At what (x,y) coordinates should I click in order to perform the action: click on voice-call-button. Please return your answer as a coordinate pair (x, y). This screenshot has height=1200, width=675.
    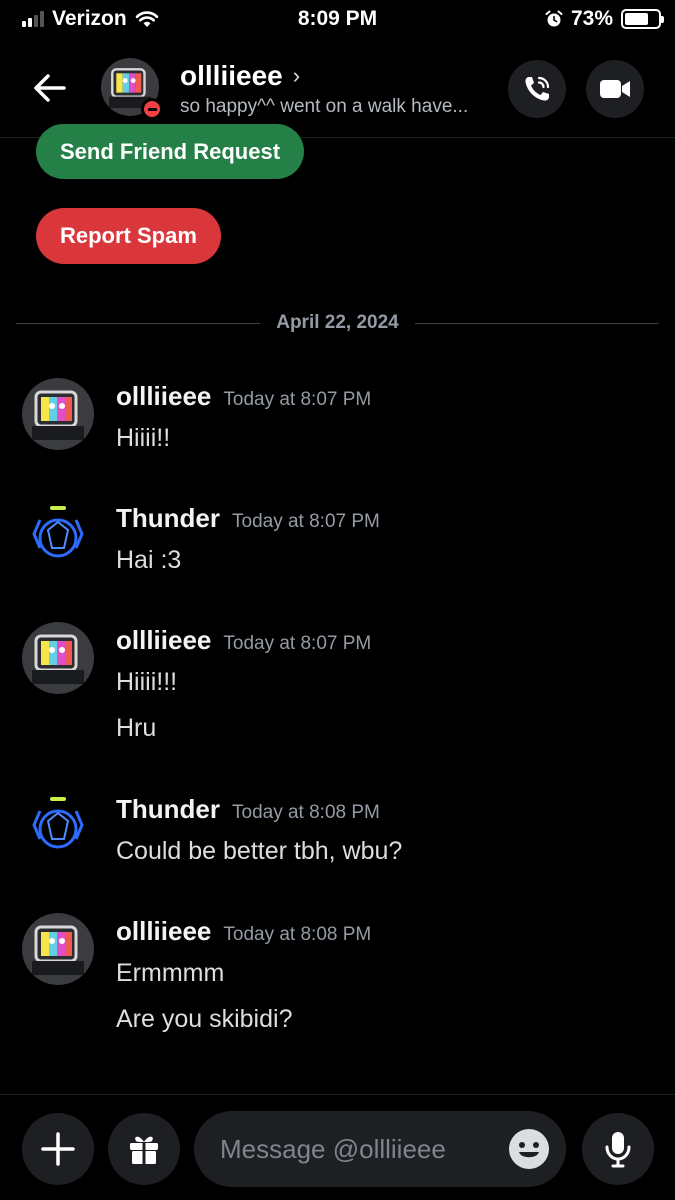
    Looking at the image, I should click on (537, 89).